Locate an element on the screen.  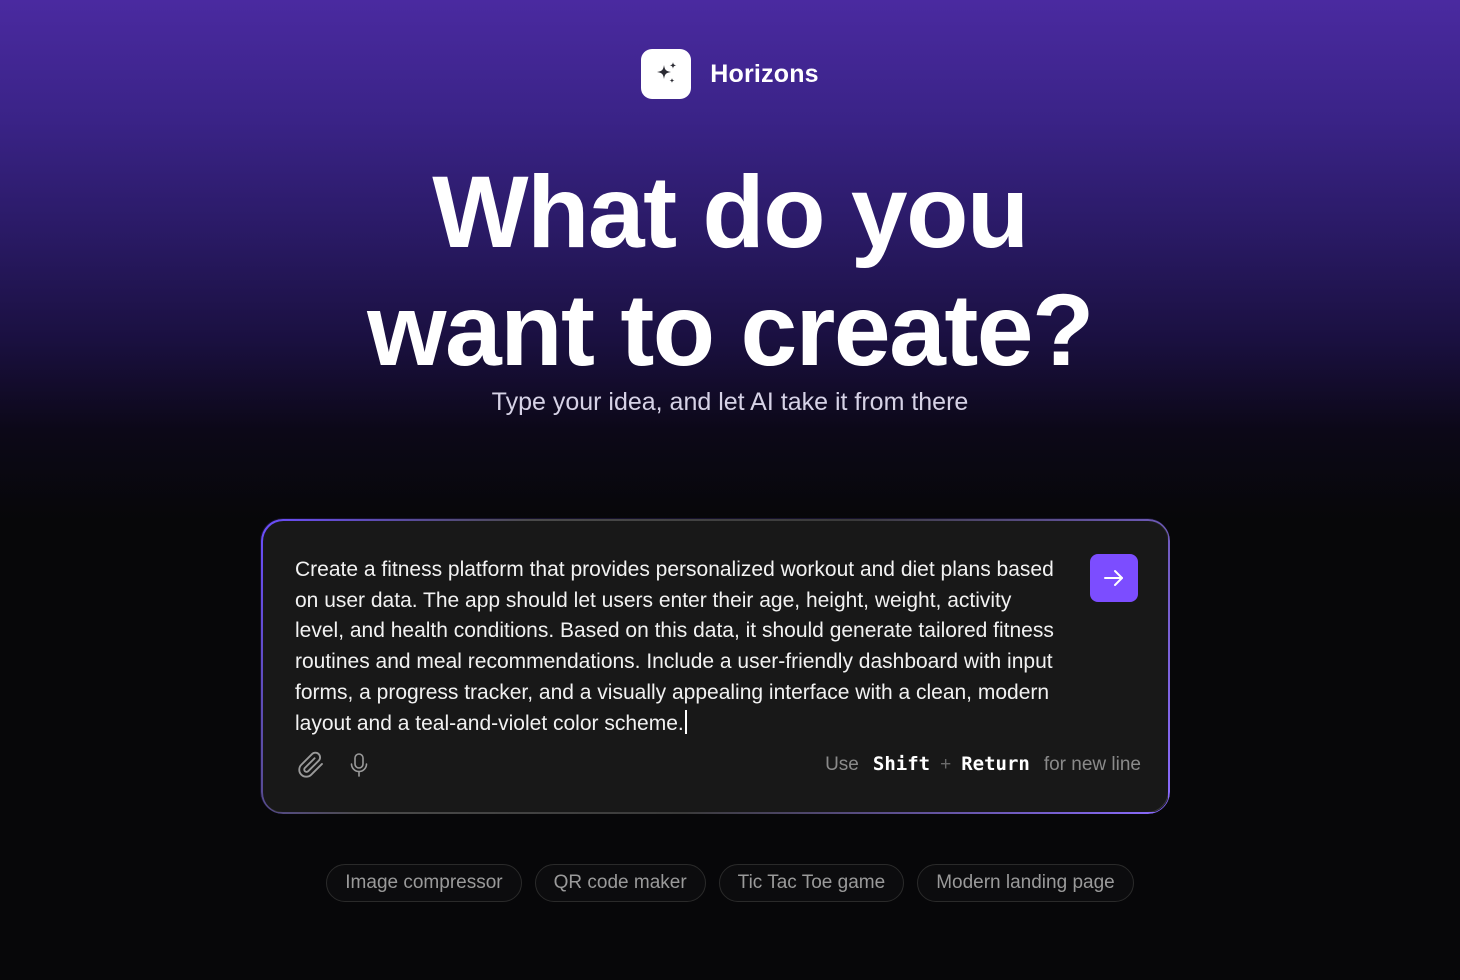
shift-key-label: Shift is located at coordinates (901, 764).